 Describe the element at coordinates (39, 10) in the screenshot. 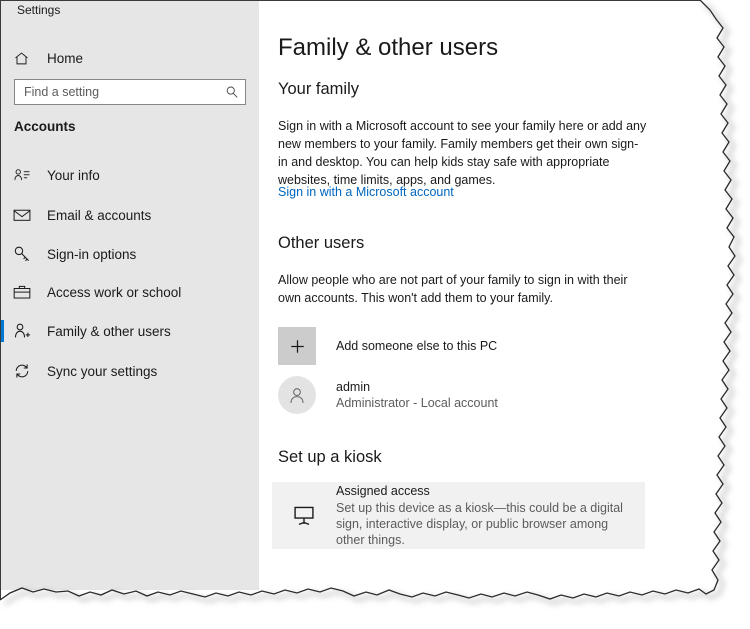

I see `window-title: Settings` at that location.